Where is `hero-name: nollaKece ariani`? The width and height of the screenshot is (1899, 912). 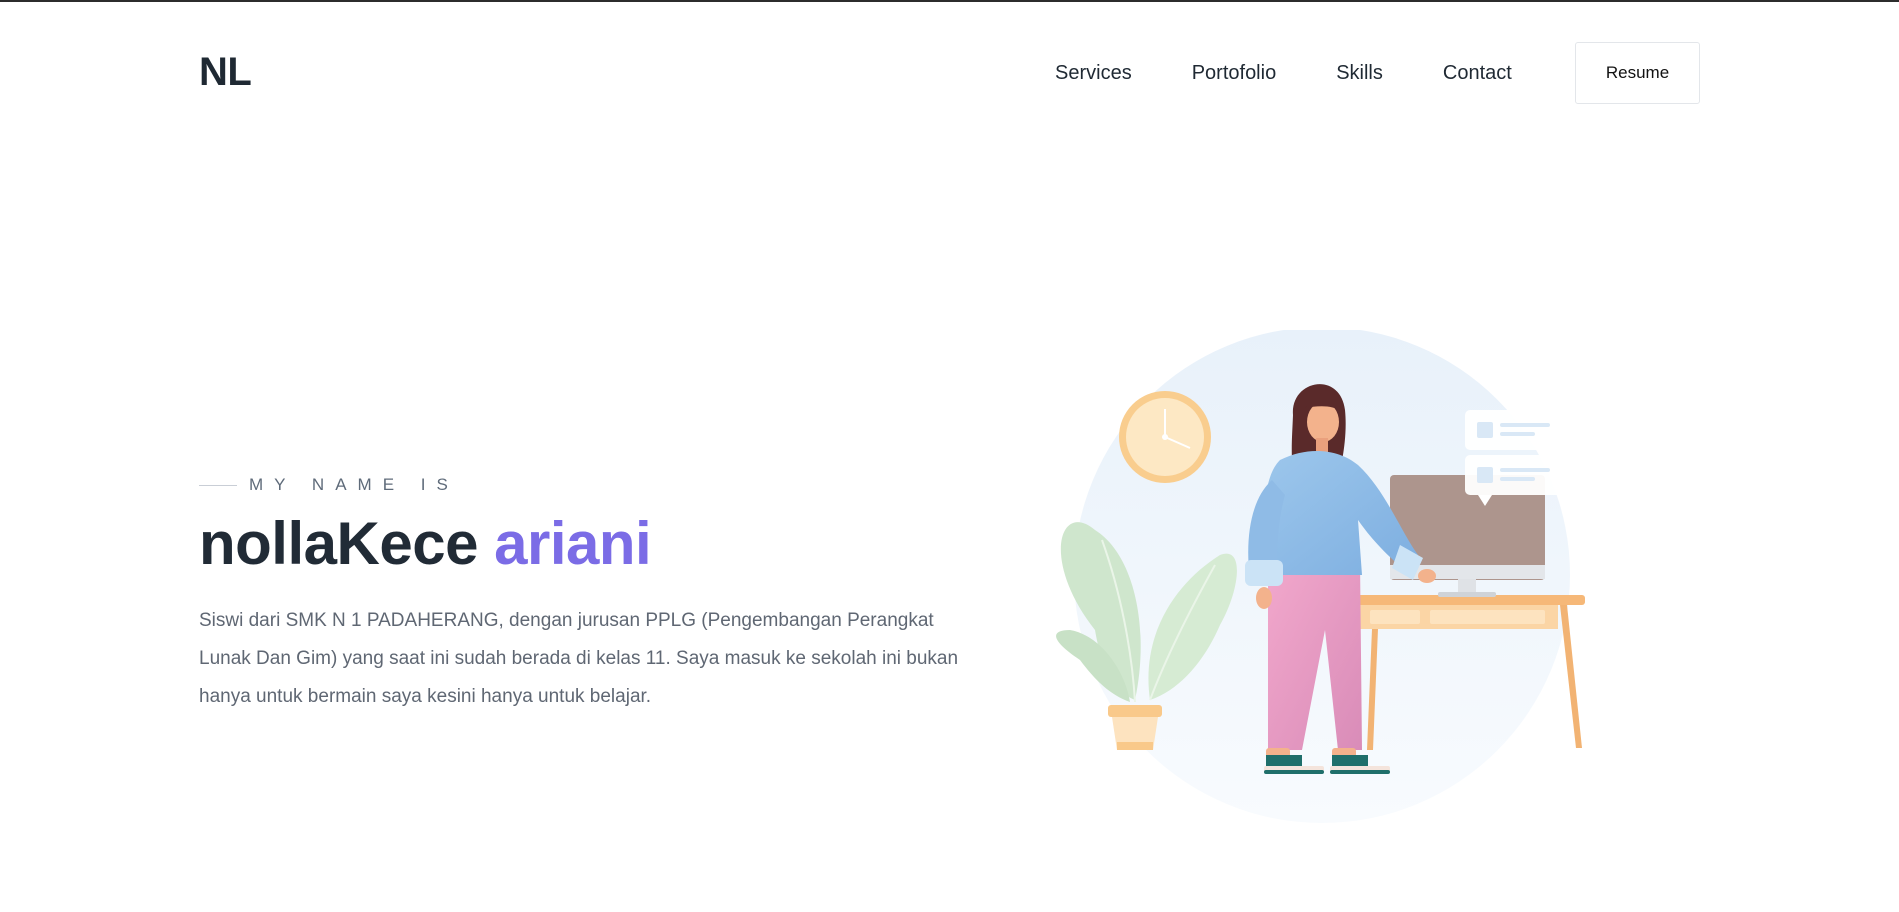
hero-name: nollaKece ariani is located at coordinates (599, 544).